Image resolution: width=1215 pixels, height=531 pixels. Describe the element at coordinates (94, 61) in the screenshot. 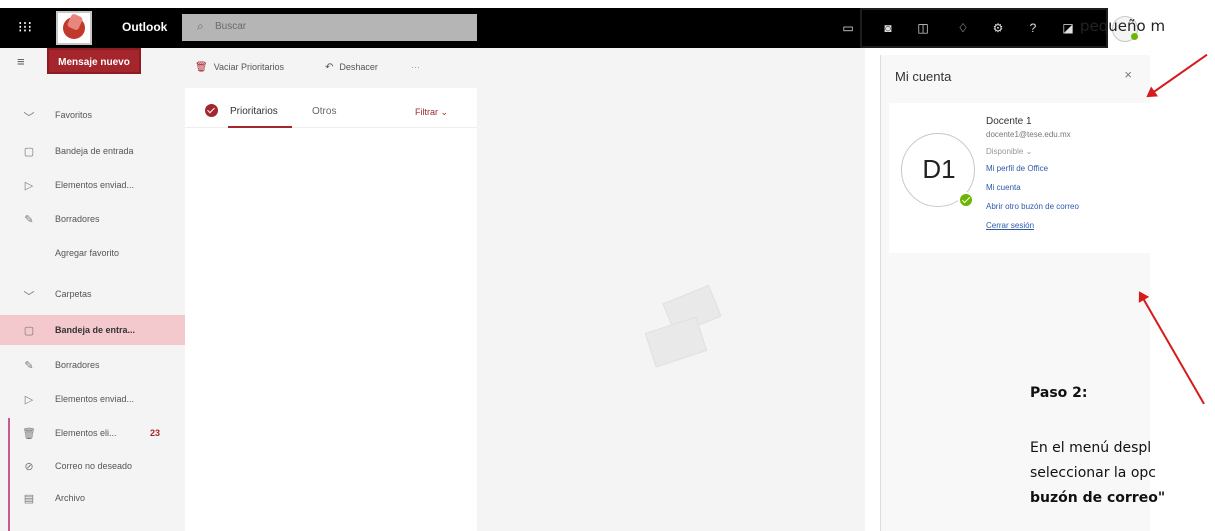

I see `new-message-button: Mensaje nuevo` at that location.